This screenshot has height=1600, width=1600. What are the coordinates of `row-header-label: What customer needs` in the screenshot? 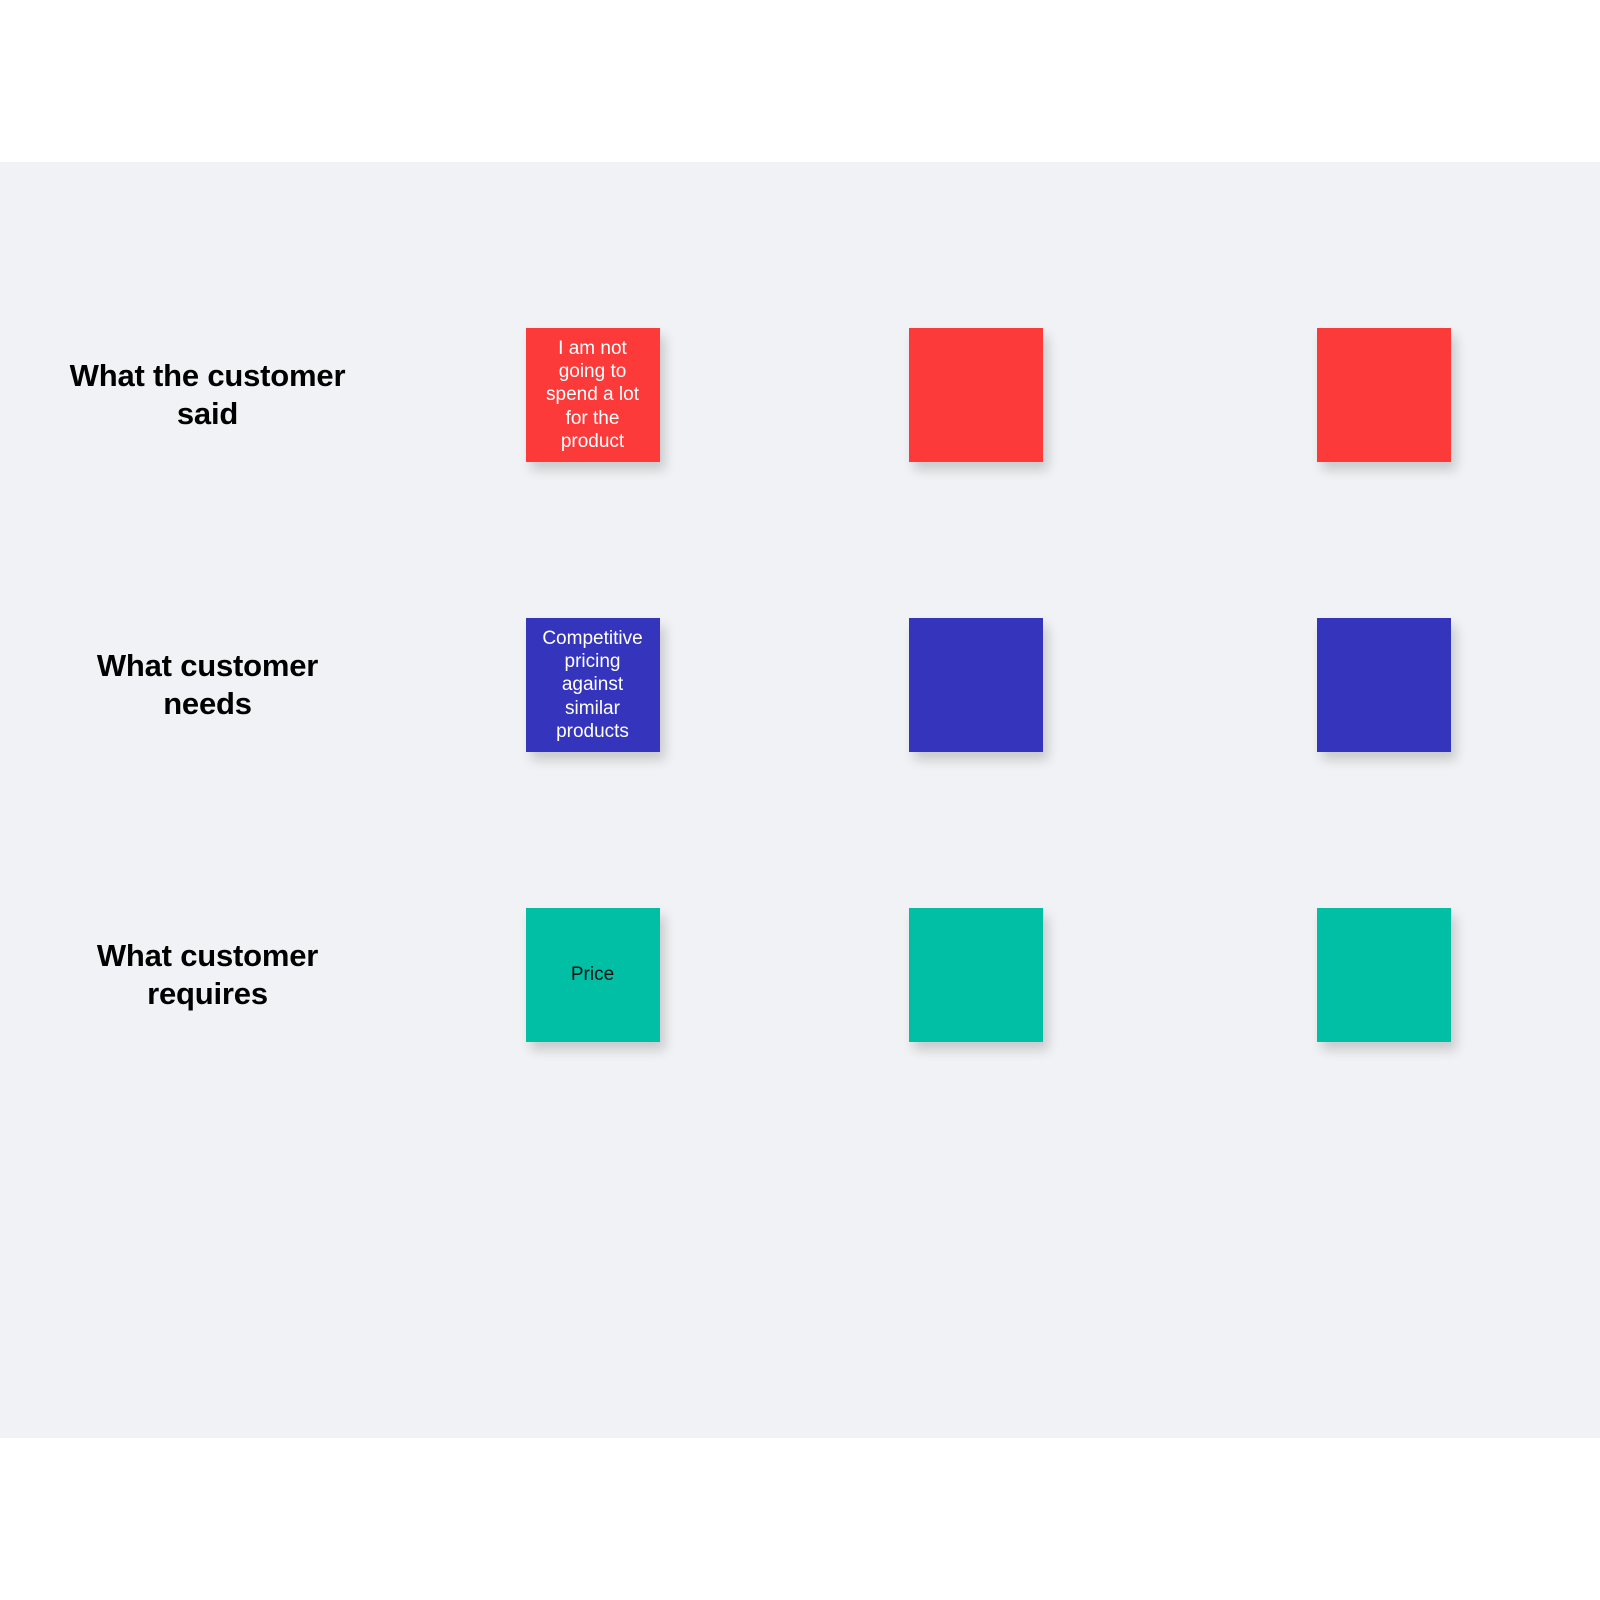 It's located at (207, 684).